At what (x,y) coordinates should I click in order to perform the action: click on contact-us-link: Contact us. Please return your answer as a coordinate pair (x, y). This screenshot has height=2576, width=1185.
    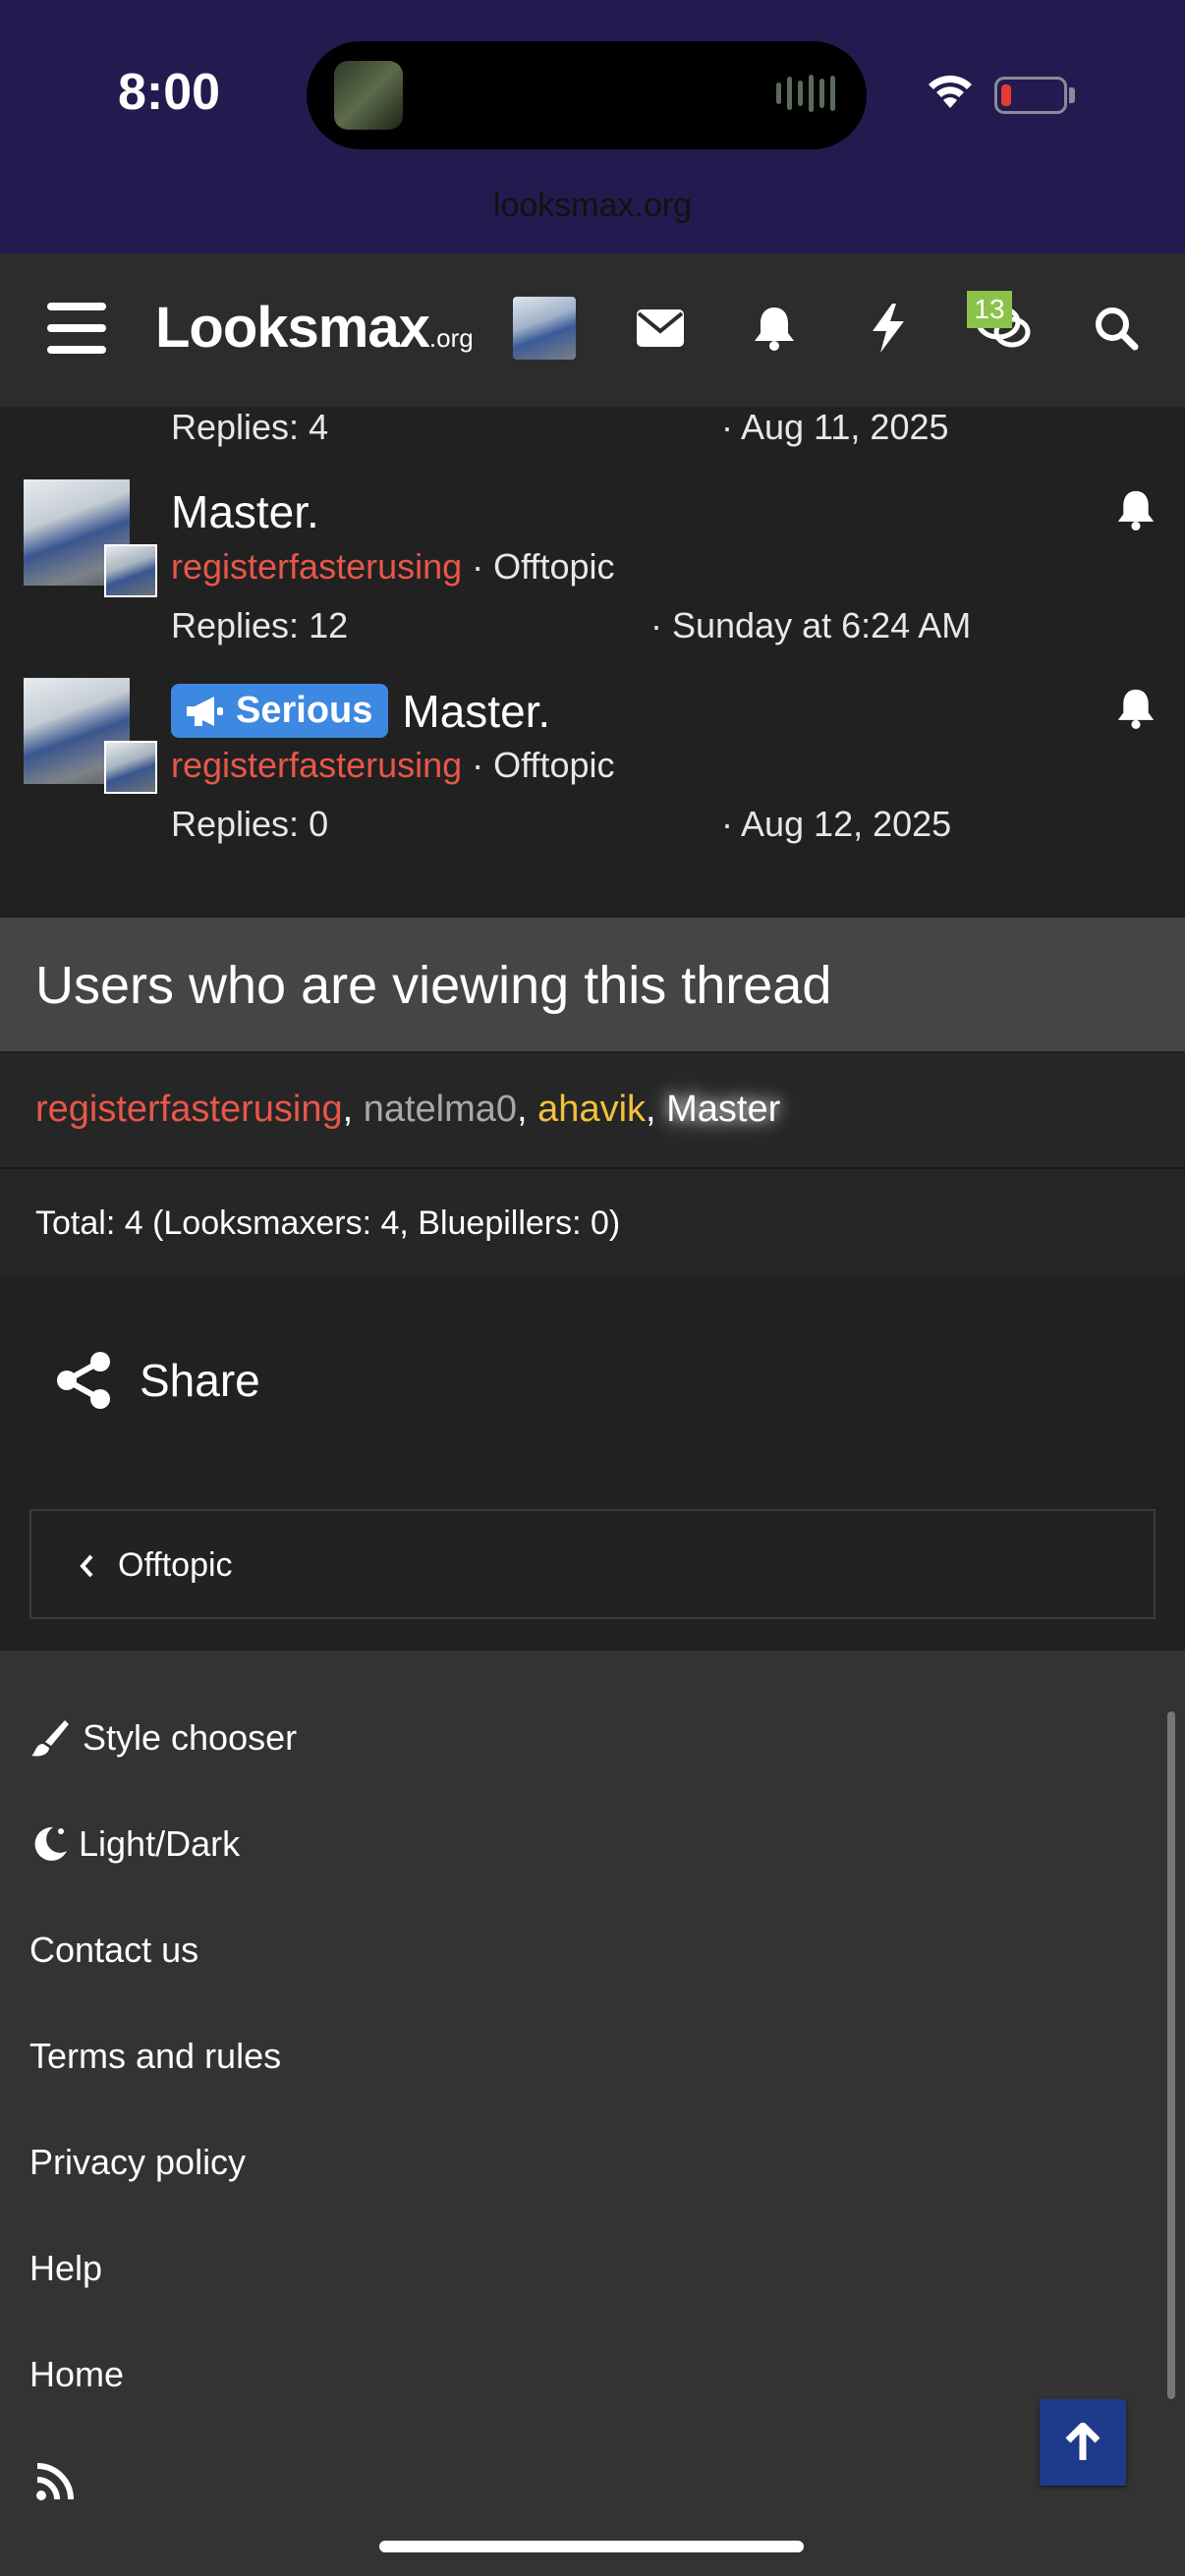
    Looking at the image, I should click on (114, 1950).